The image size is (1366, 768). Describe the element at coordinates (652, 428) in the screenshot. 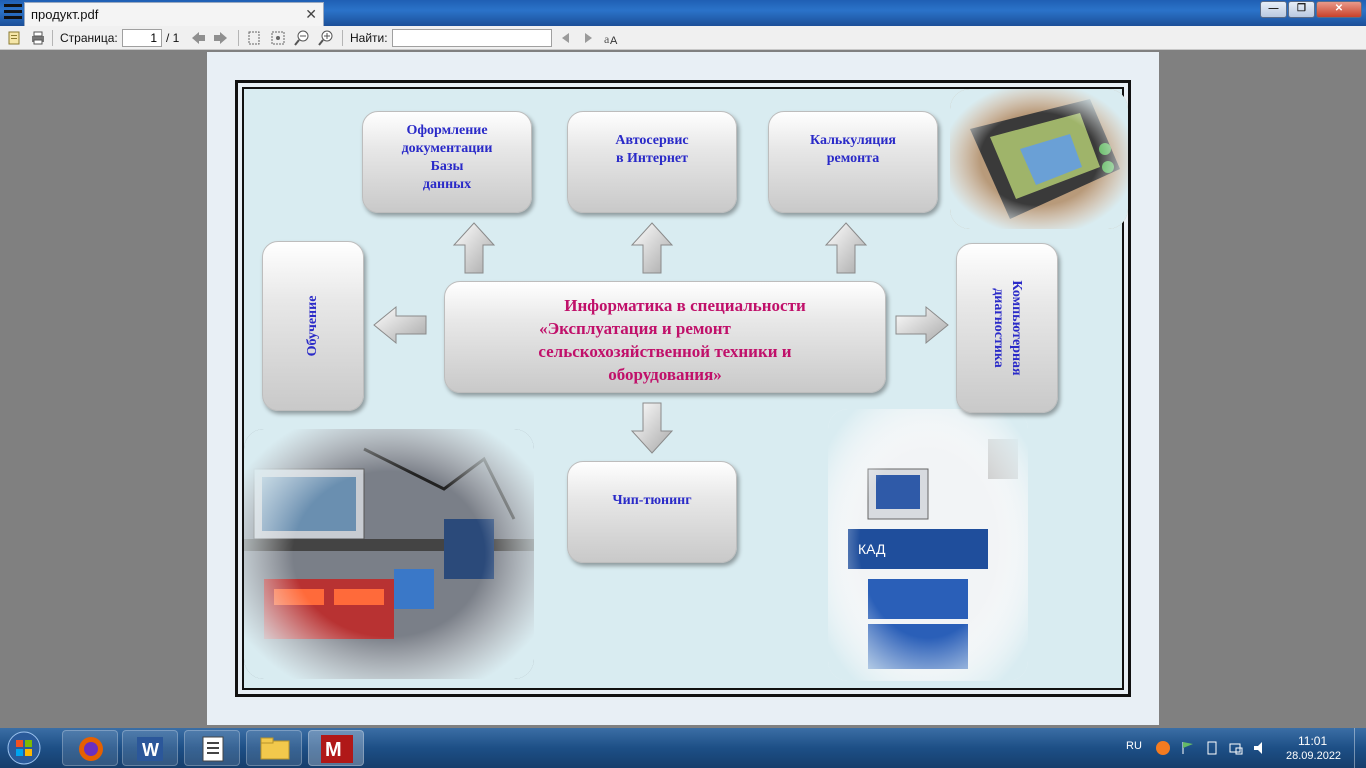

I see `arrow-down` at that location.